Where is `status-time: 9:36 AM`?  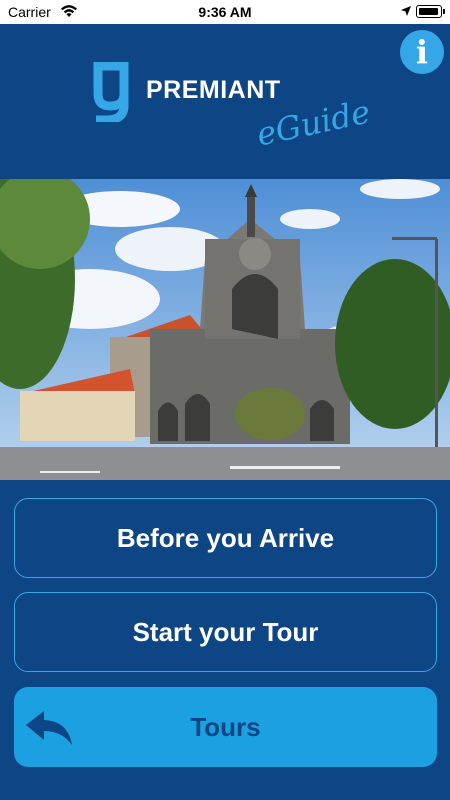 status-time: 9:36 AM is located at coordinates (225, 12).